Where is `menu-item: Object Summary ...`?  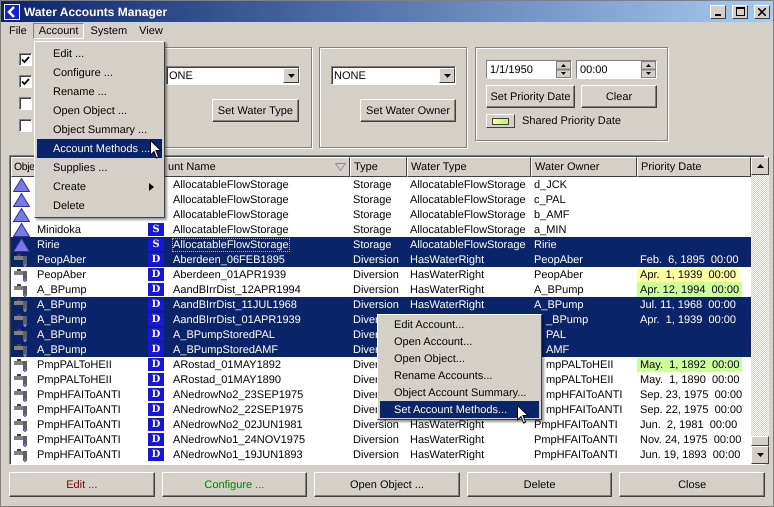
menu-item: Object Summary ... is located at coordinates (99, 129).